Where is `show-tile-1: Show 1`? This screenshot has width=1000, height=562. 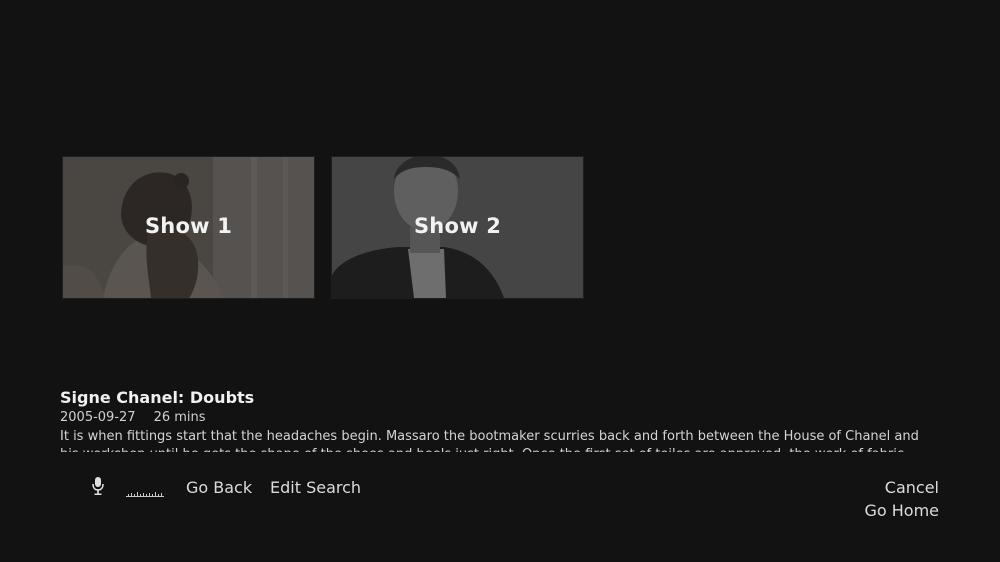 show-tile-1: Show 1 is located at coordinates (188, 227).